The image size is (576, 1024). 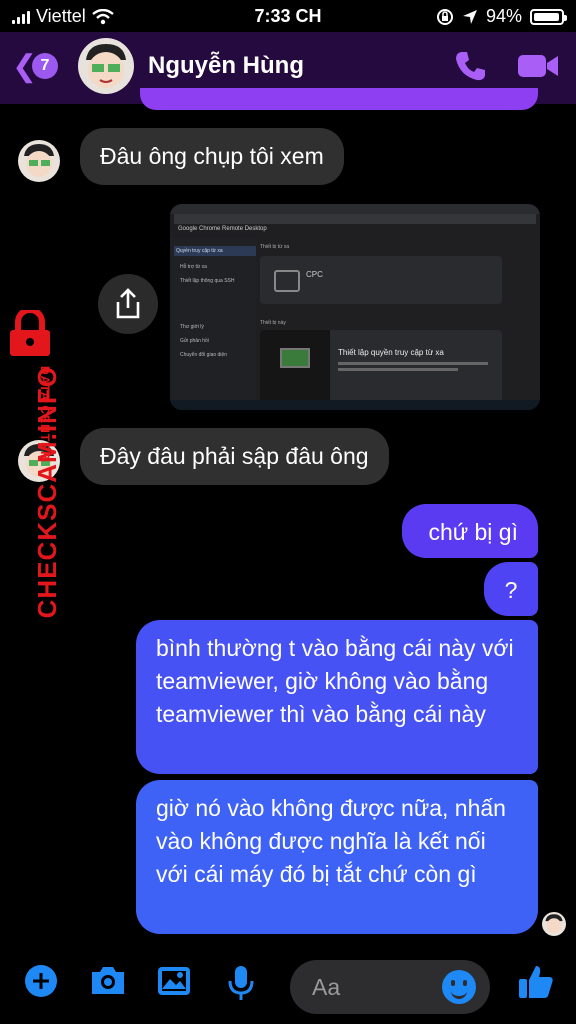 I want to click on sidebar-item: Hỗ trợ từ xa, so click(x=193, y=267).